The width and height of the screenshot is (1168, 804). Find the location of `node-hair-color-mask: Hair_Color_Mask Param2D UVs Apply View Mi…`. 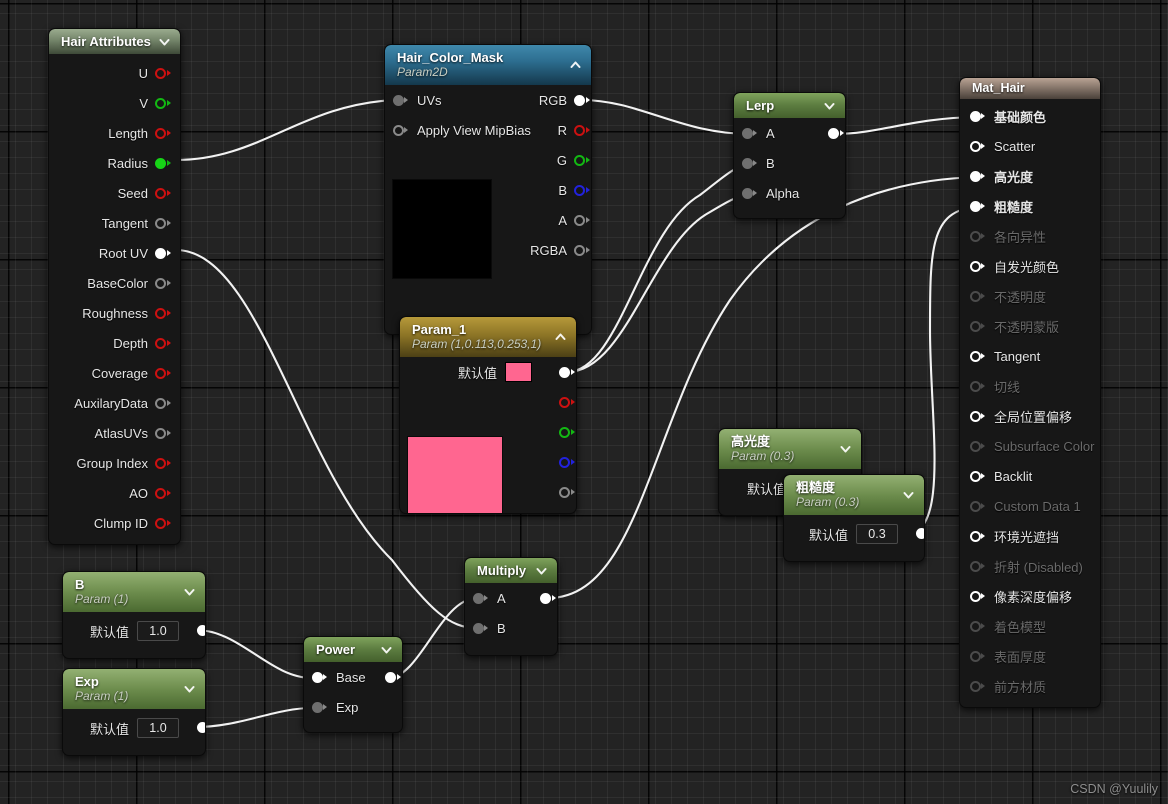

node-hair-color-mask: Hair_Color_Mask Param2D UVs Apply View Mi… is located at coordinates (488, 189).